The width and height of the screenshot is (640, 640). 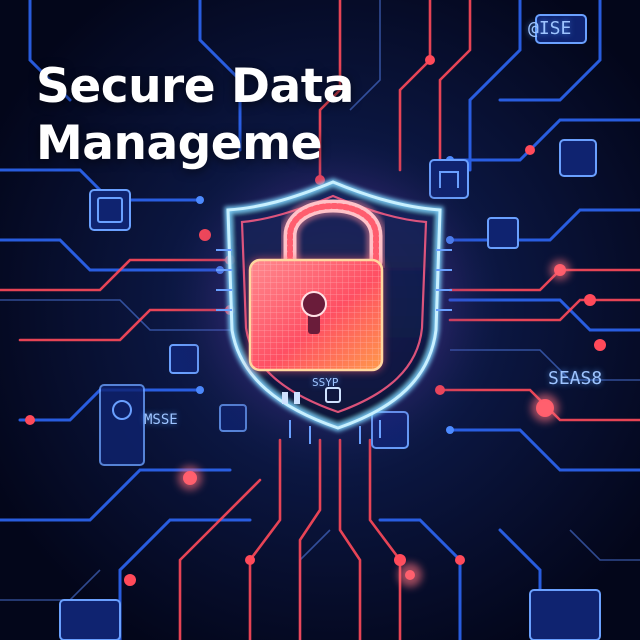 I want to click on headline-line-2: Manageme, so click(x=179, y=143).